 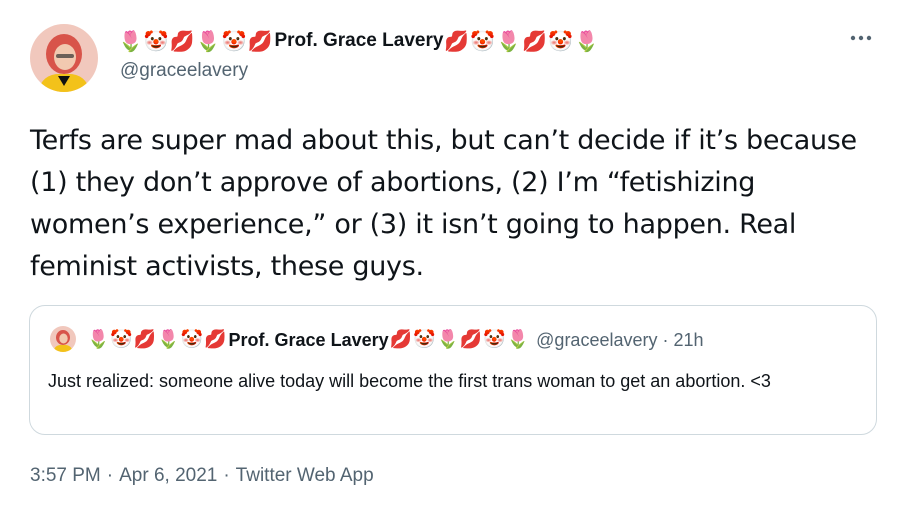 What do you see at coordinates (688, 339) in the screenshot?
I see `quoted-time: 21h` at bounding box center [688, 339].